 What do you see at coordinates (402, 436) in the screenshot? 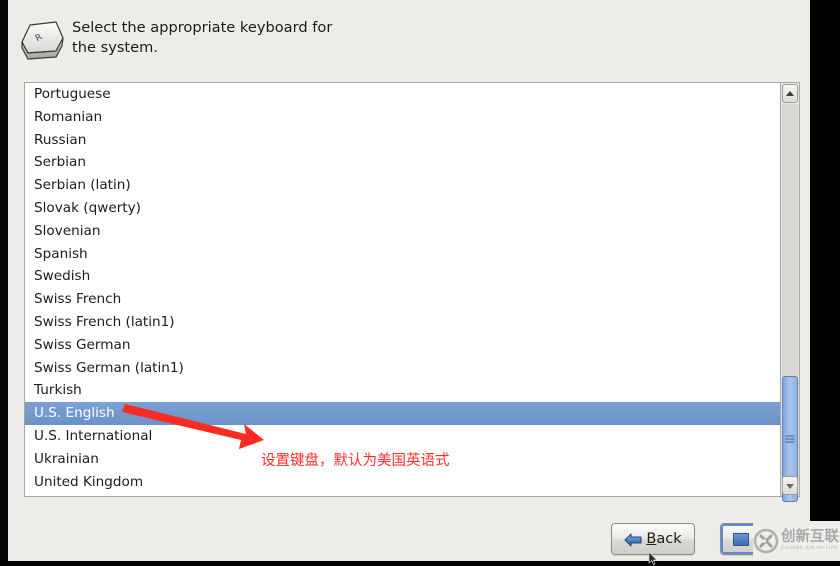
I see `list-item: U.S. International` at bounding box center [402, 436].